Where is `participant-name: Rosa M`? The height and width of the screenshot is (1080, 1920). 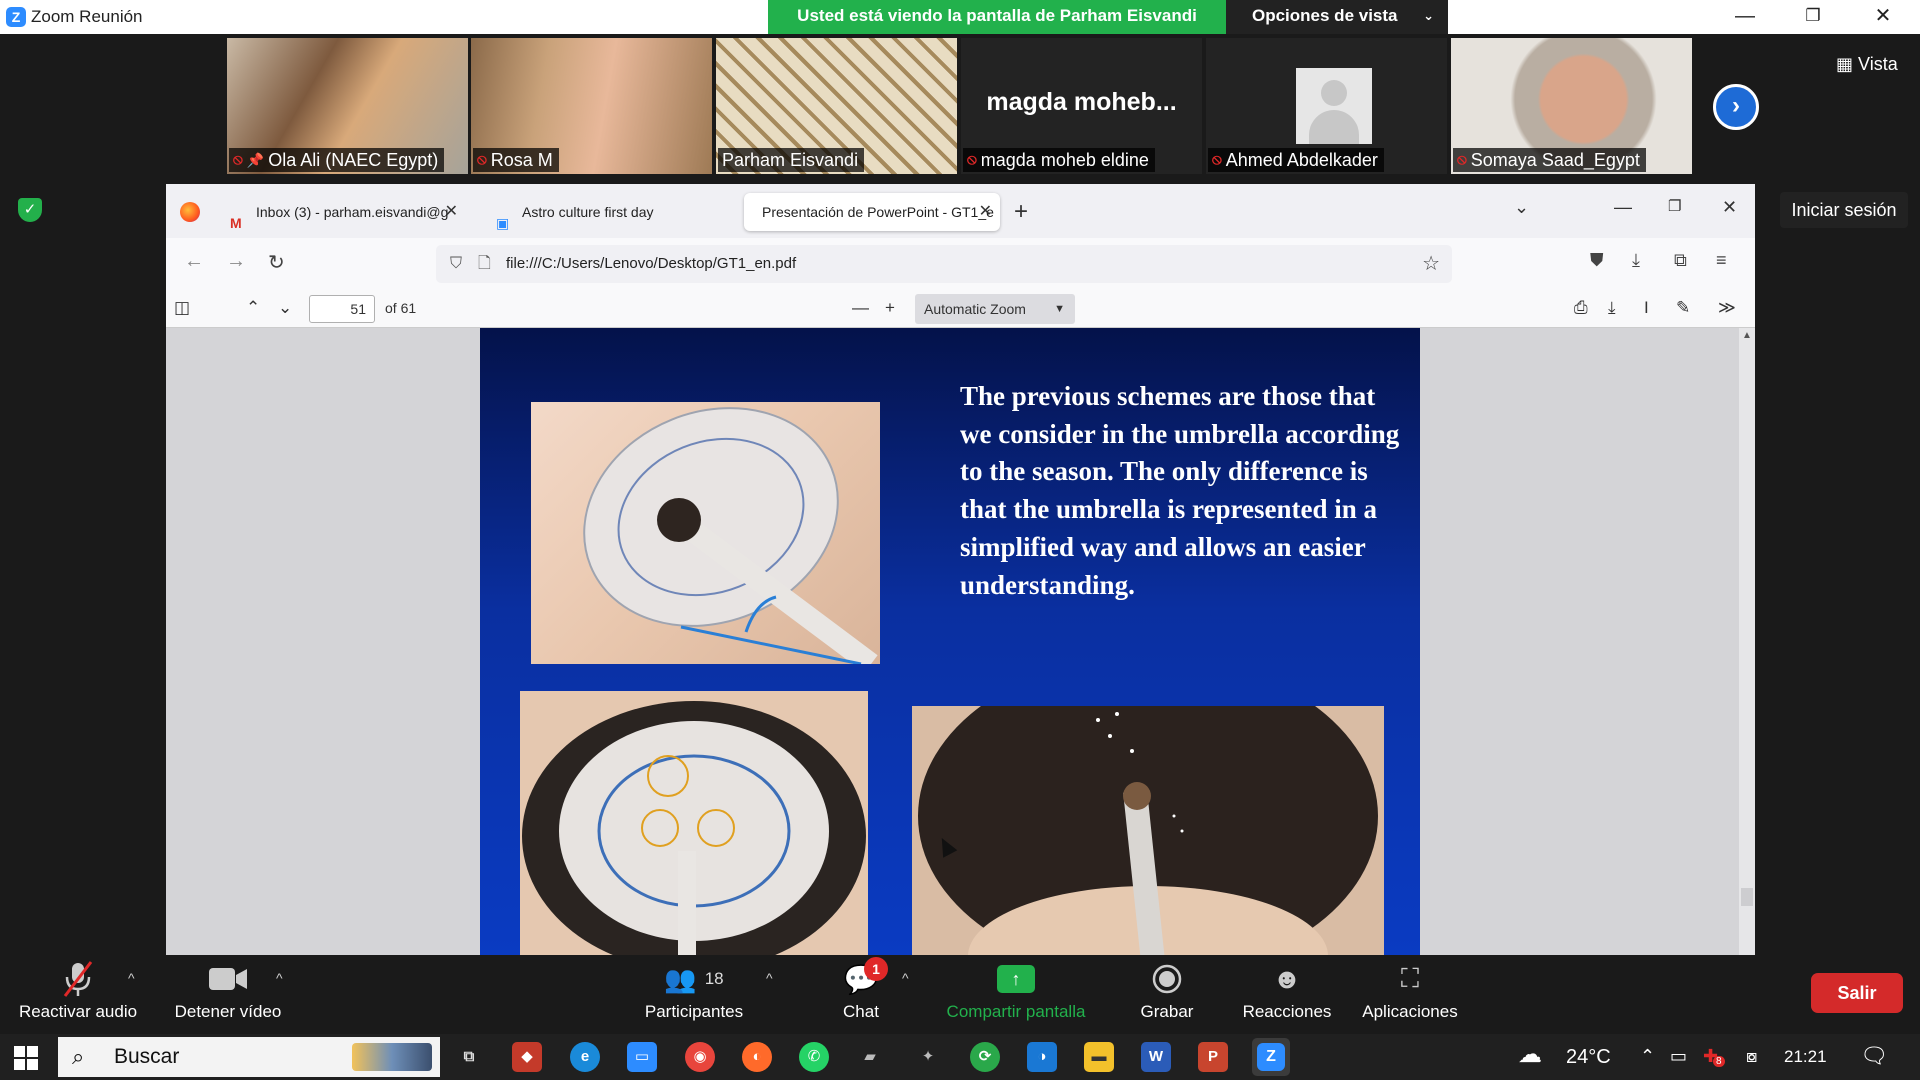 participant-name: Rosa M is located at coordinates (521, 160).